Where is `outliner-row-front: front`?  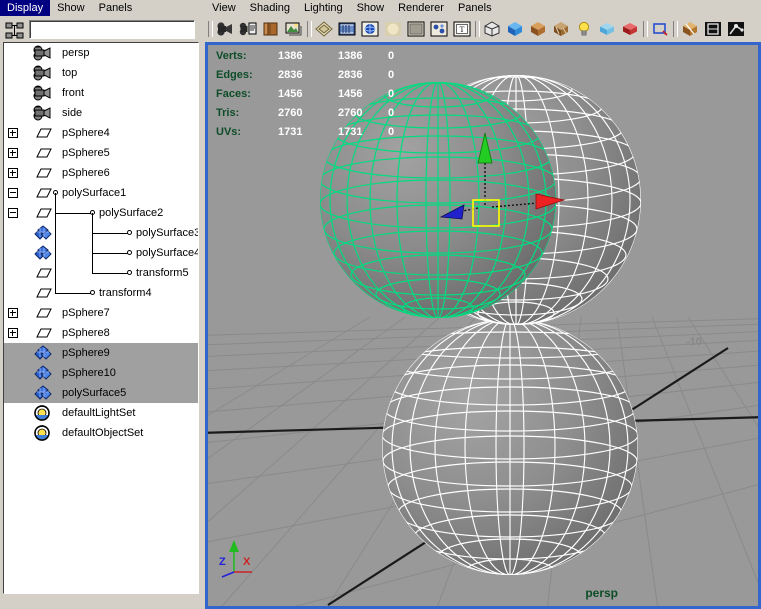
outliner-row-front: front is located at coordinates (101, 93).